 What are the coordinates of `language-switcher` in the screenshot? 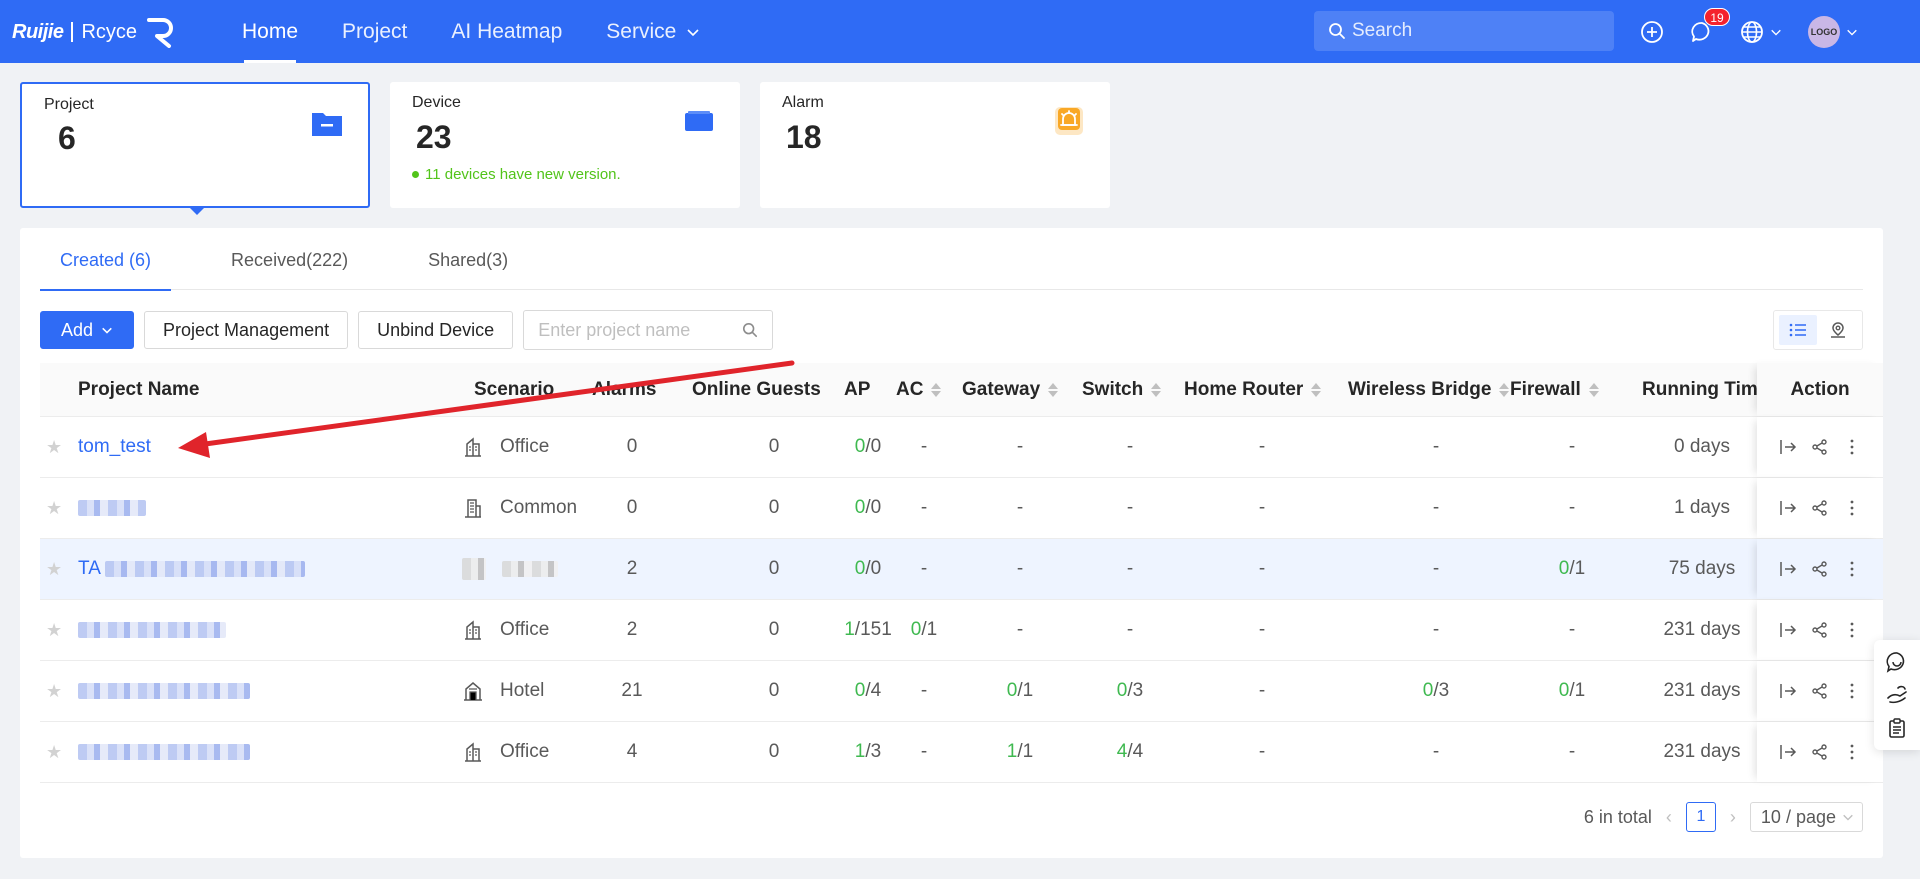 It's located at (1761, 32).